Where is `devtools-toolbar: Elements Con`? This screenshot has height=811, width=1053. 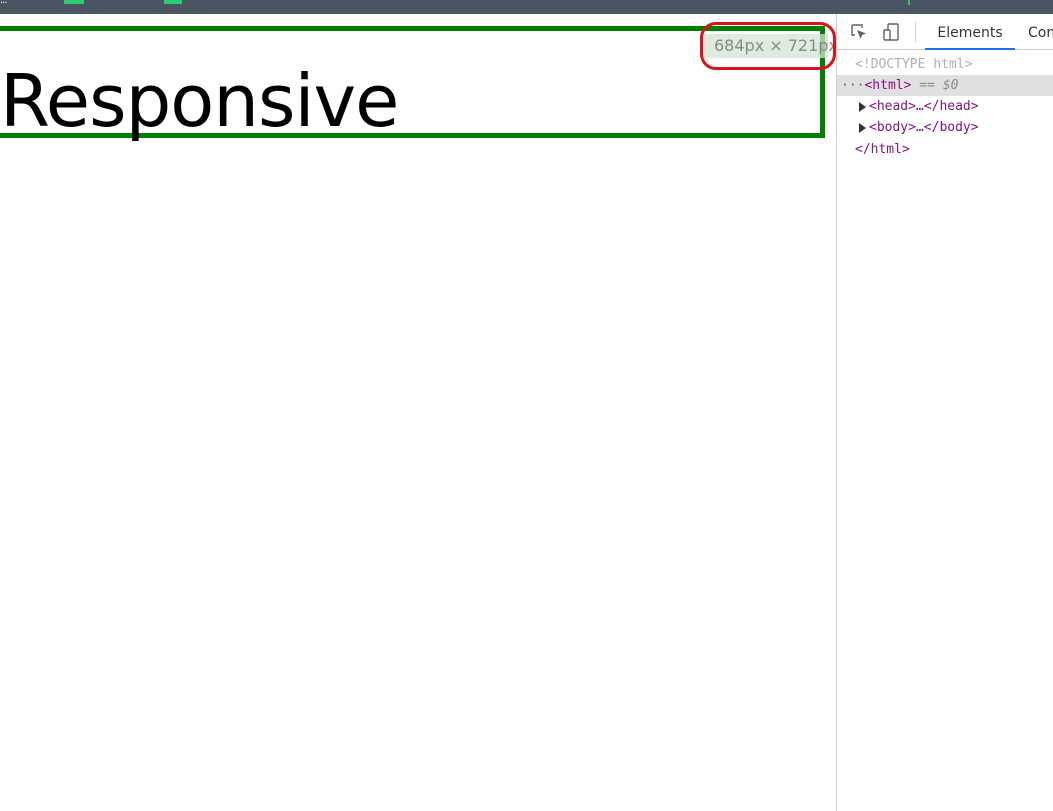 devtools-toolbar: Elements Con is located at coordinates (945, 32).